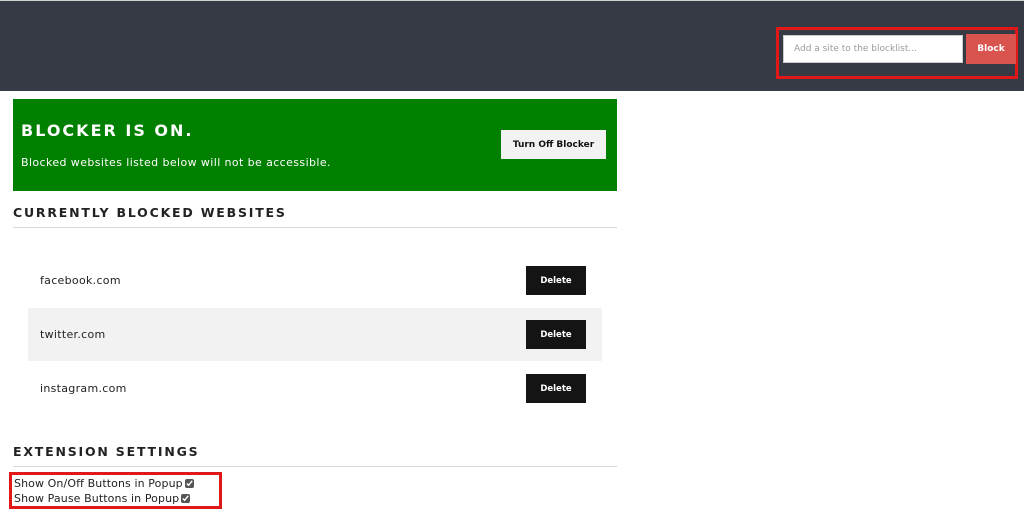  I want to click on setting-label: Show On/Off Buttons in Popup, so click(98, 483).